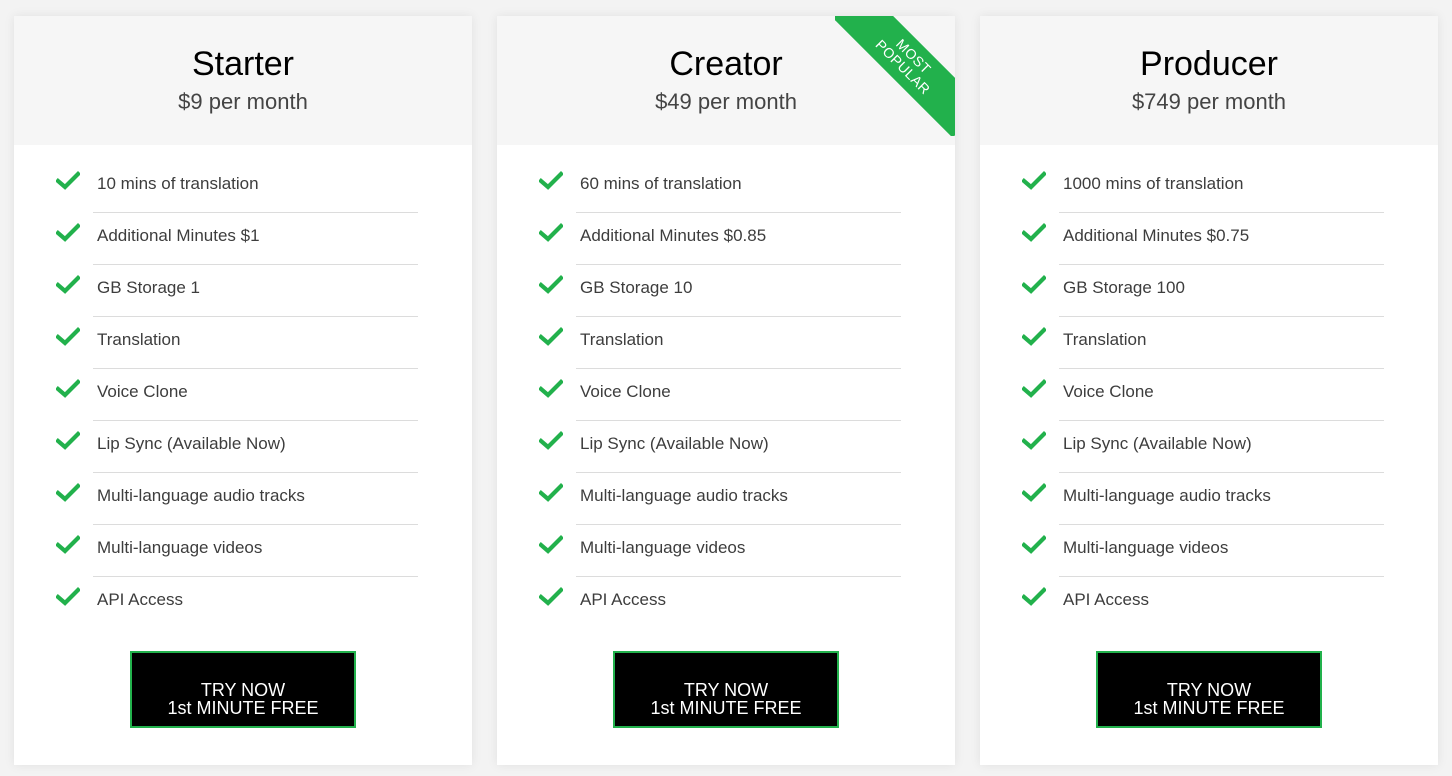  Describe the element at coordinates (726, 291) in the screenshot. I see `feature-item: GB Storage 10` at that location.